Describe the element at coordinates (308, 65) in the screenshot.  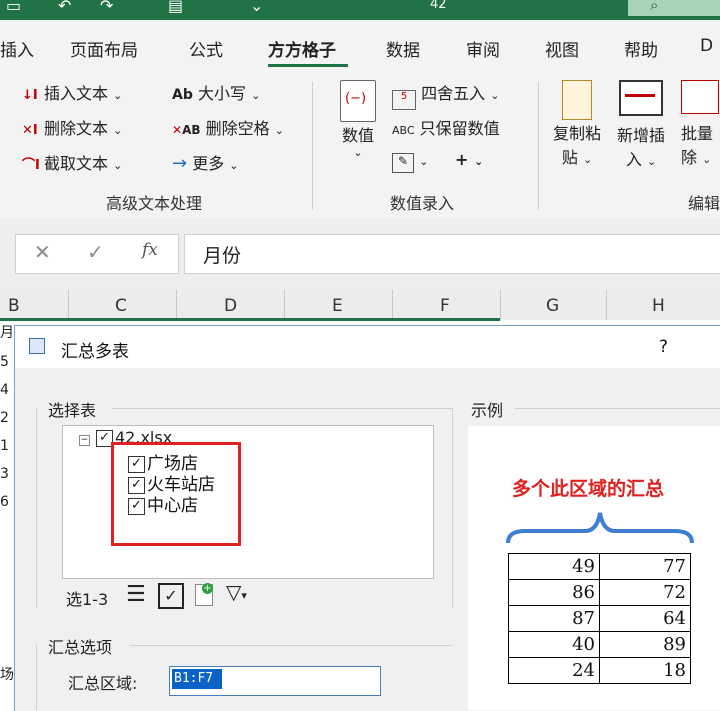
I see `active-tab-indicator` at that location.